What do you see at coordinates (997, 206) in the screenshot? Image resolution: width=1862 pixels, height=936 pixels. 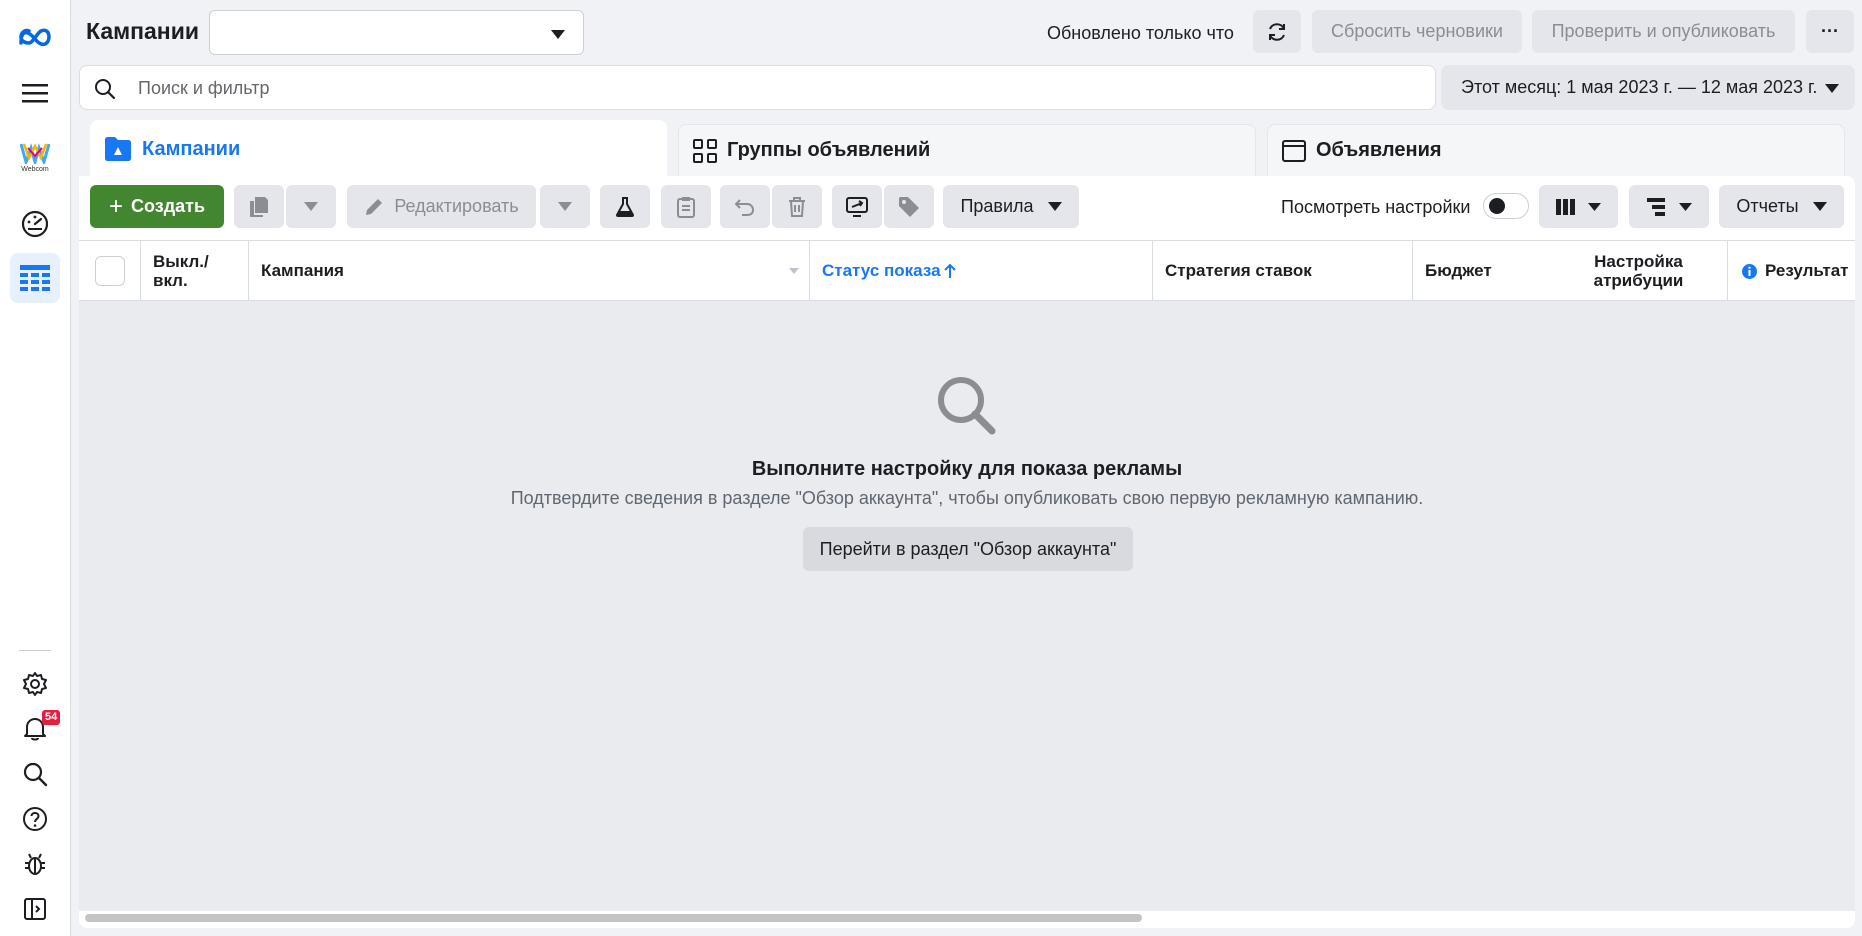 I see `rules-label: Правила` at bounding box center [997, 206].